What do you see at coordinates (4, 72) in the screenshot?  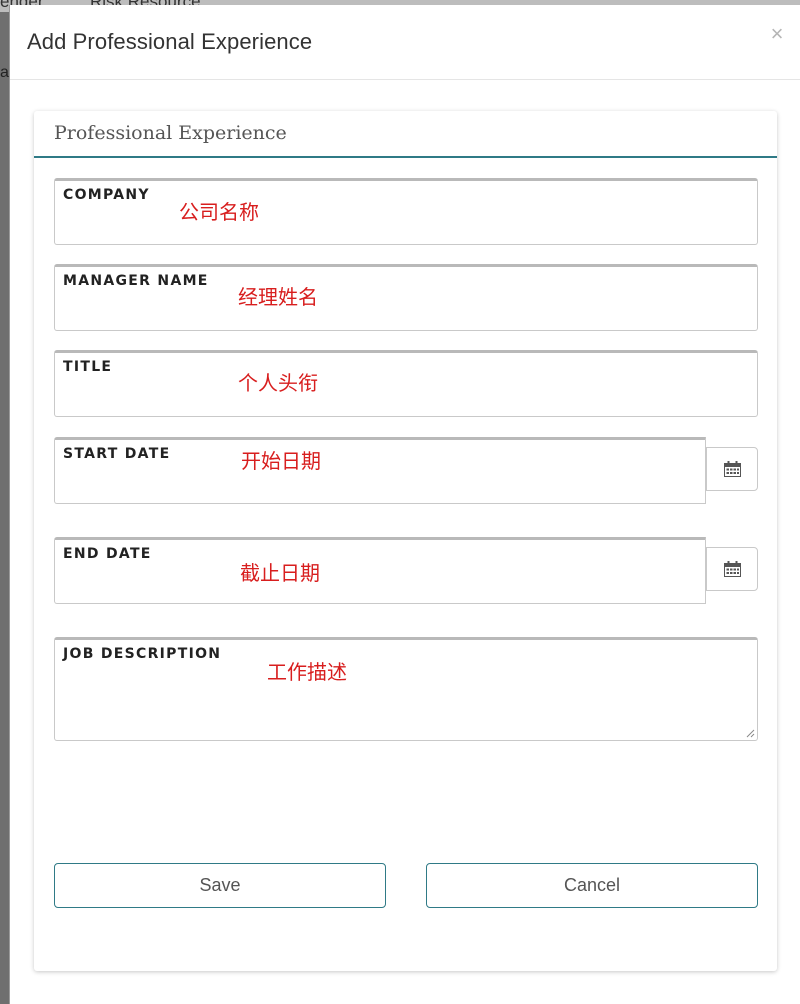 I see `background-text: a` at bounding box center [4, 72].